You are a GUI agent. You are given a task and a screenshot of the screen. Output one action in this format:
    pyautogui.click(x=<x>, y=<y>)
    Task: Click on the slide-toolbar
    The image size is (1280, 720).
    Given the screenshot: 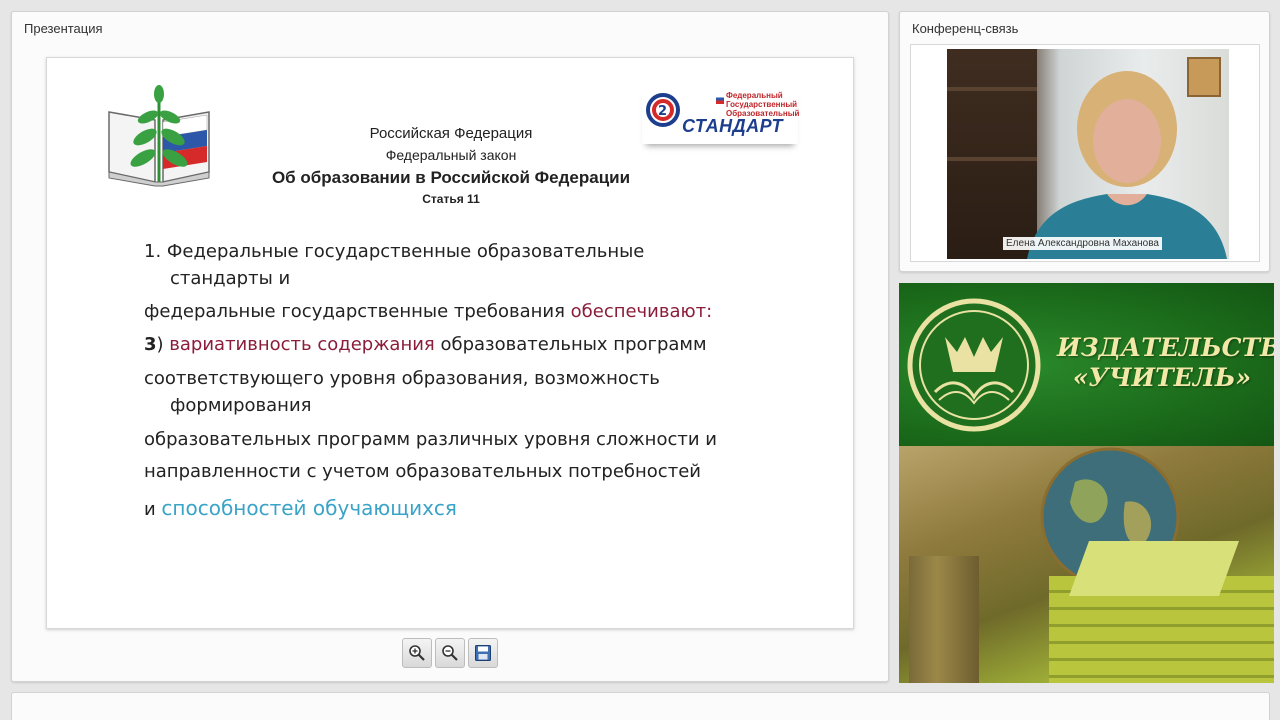 What is the action you would take?
    pyautogui.click(x=450, y=653)
    